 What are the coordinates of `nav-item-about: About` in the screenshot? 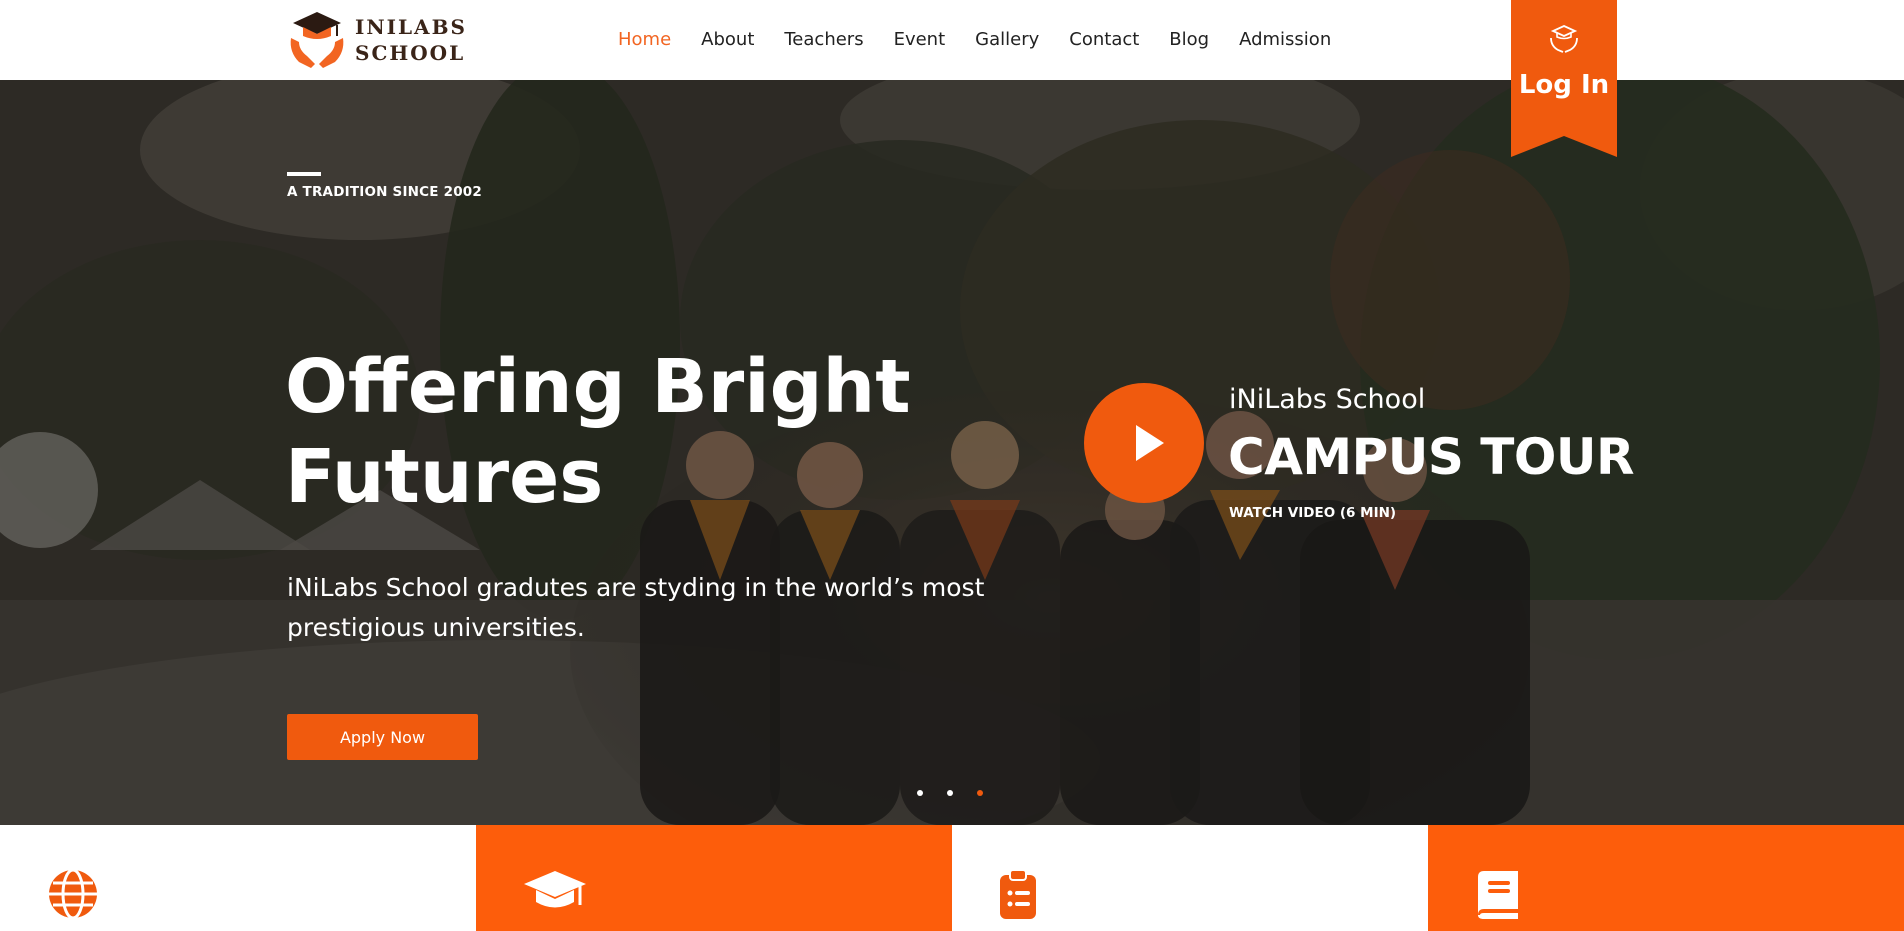 It's located at (727, 40).